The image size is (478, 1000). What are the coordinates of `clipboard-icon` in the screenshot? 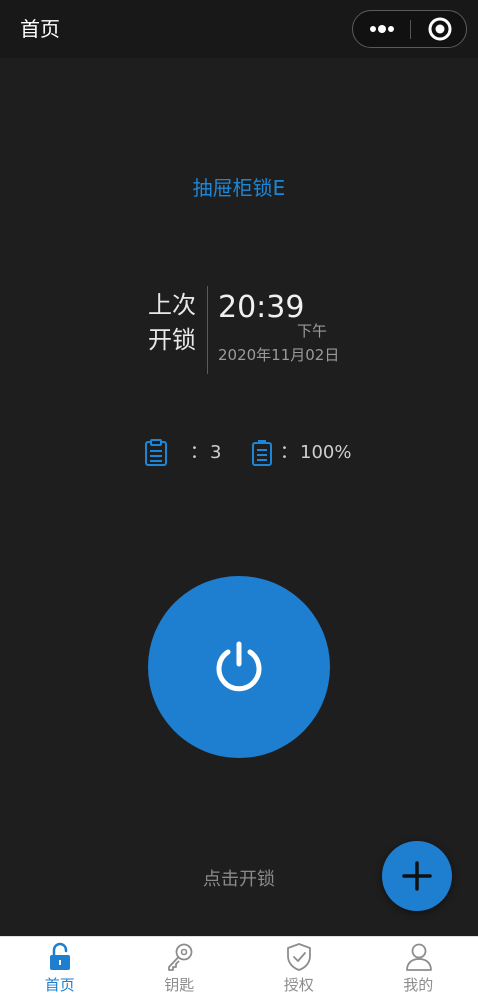 It's located at (156, 453).